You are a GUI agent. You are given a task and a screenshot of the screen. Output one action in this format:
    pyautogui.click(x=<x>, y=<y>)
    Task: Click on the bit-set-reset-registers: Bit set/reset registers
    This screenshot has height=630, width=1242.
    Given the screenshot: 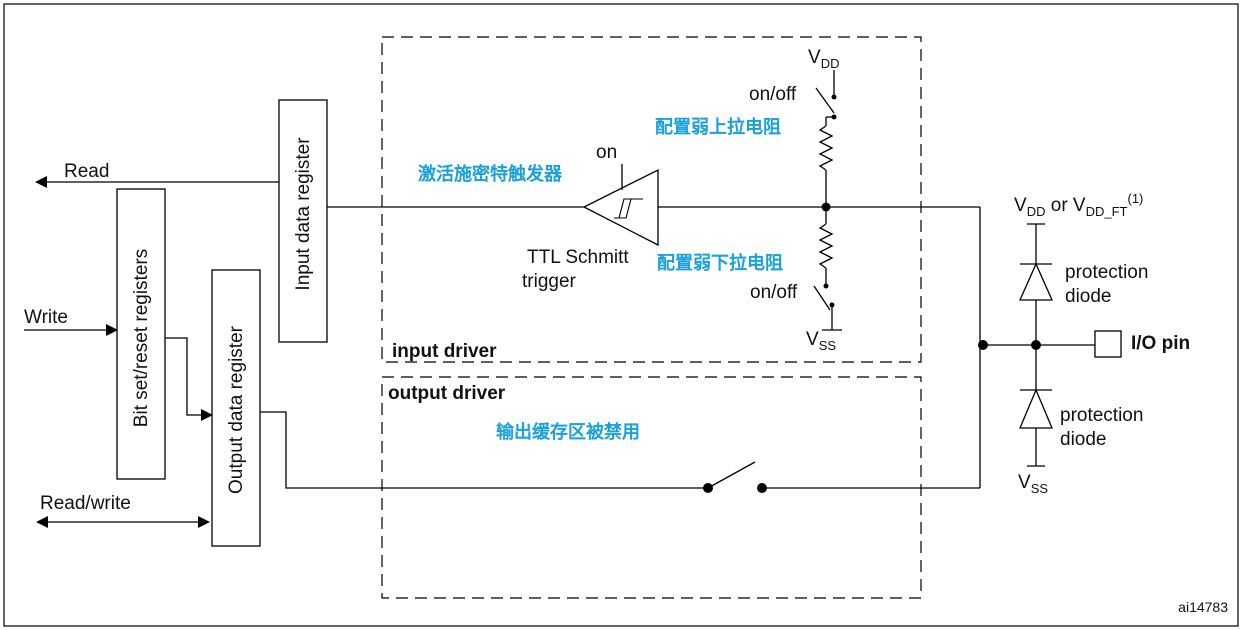 What is the action you would take?
    pyautogui.click(x=141, y=334)
    